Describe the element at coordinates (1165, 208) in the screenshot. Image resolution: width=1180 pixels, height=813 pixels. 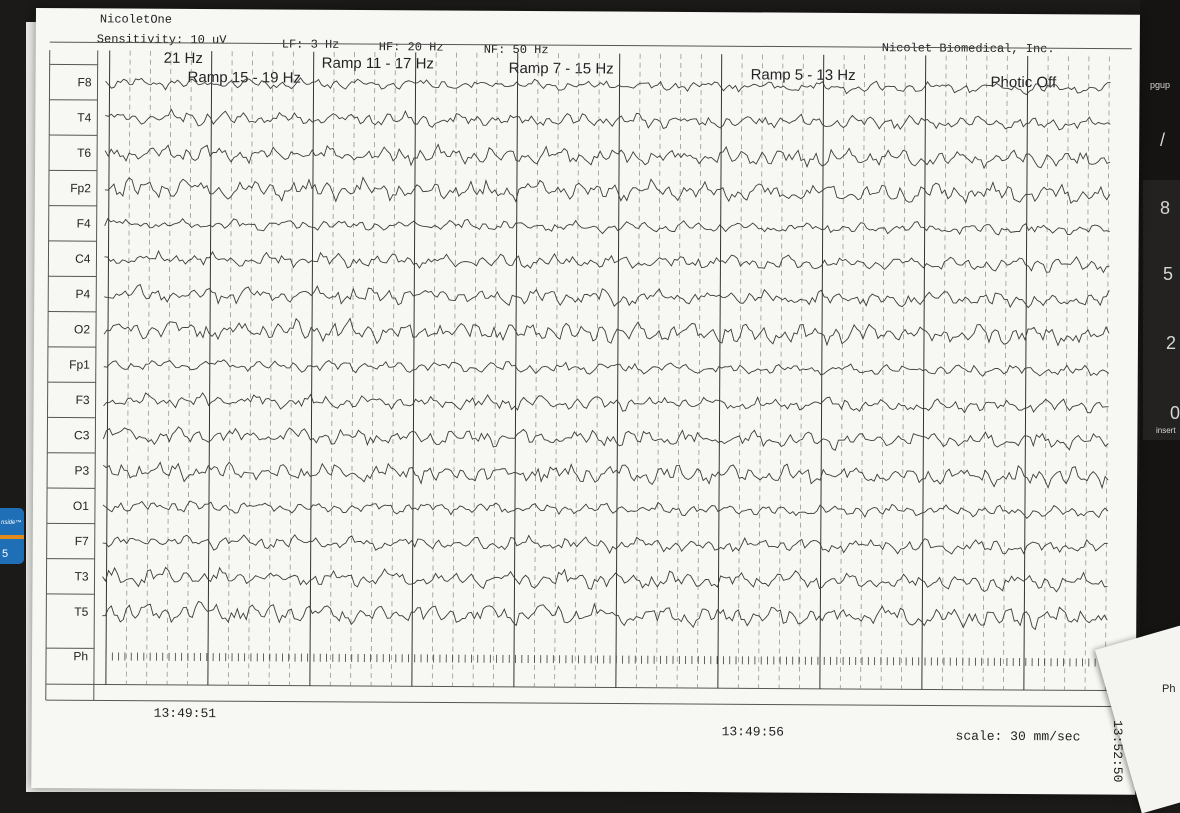
I see `key-8: 8` at that location.